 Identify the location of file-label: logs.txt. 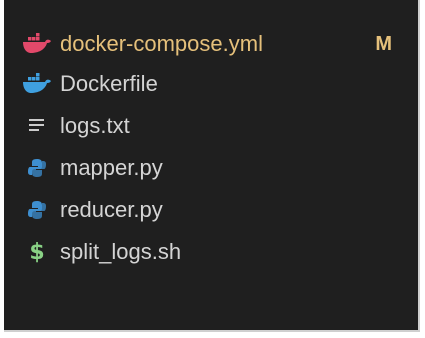
(95, 125).